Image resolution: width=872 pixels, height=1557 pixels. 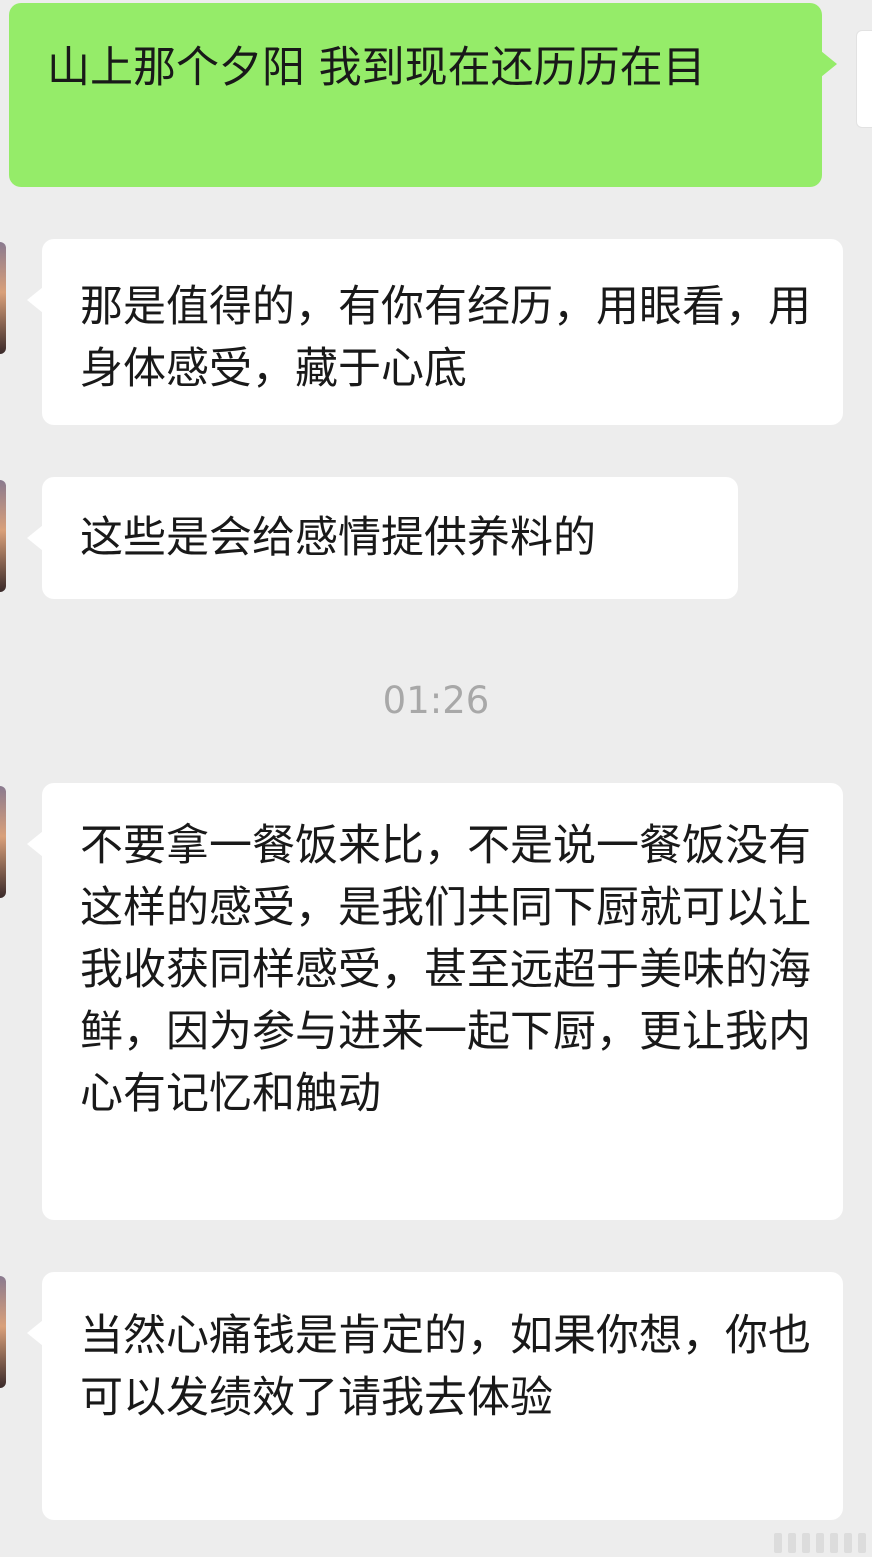 I want to click on watermark-icon, so click(x=820, y=1543).